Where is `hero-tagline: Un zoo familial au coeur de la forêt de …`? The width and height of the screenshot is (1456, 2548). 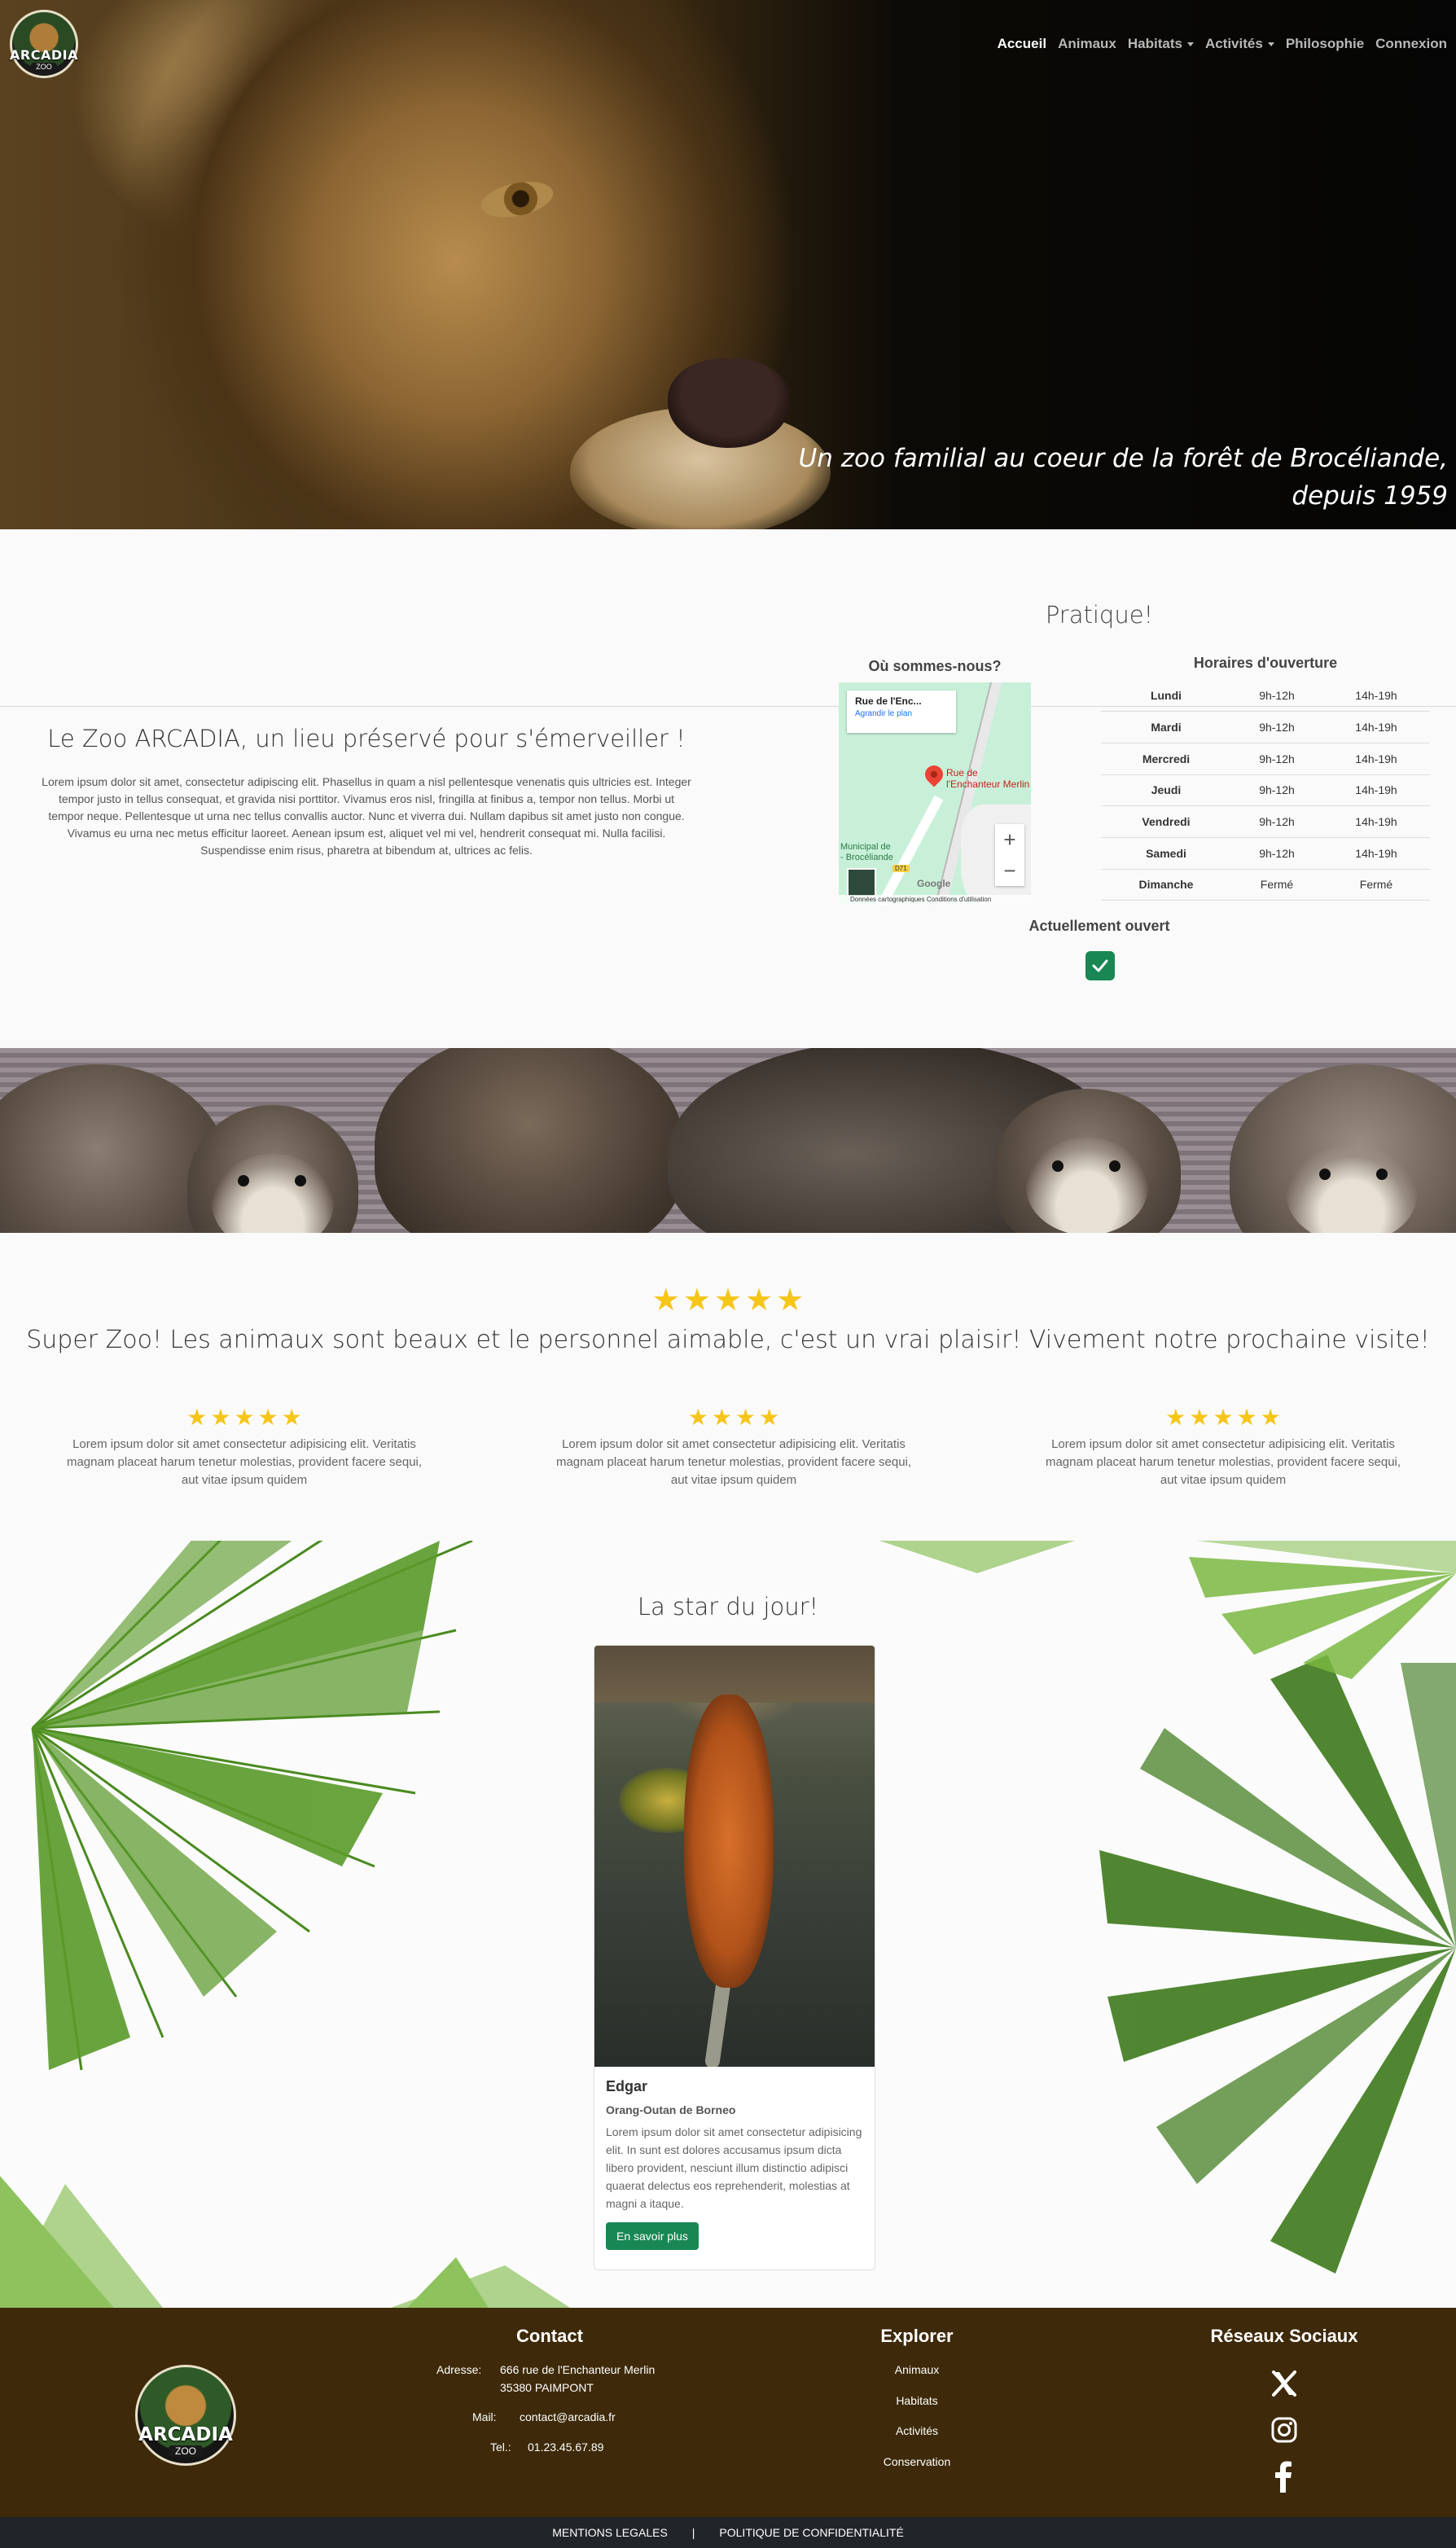
hero-tagline: Un zoo familial au coeur de la forêt de … is located at coordinates (1123, 477).